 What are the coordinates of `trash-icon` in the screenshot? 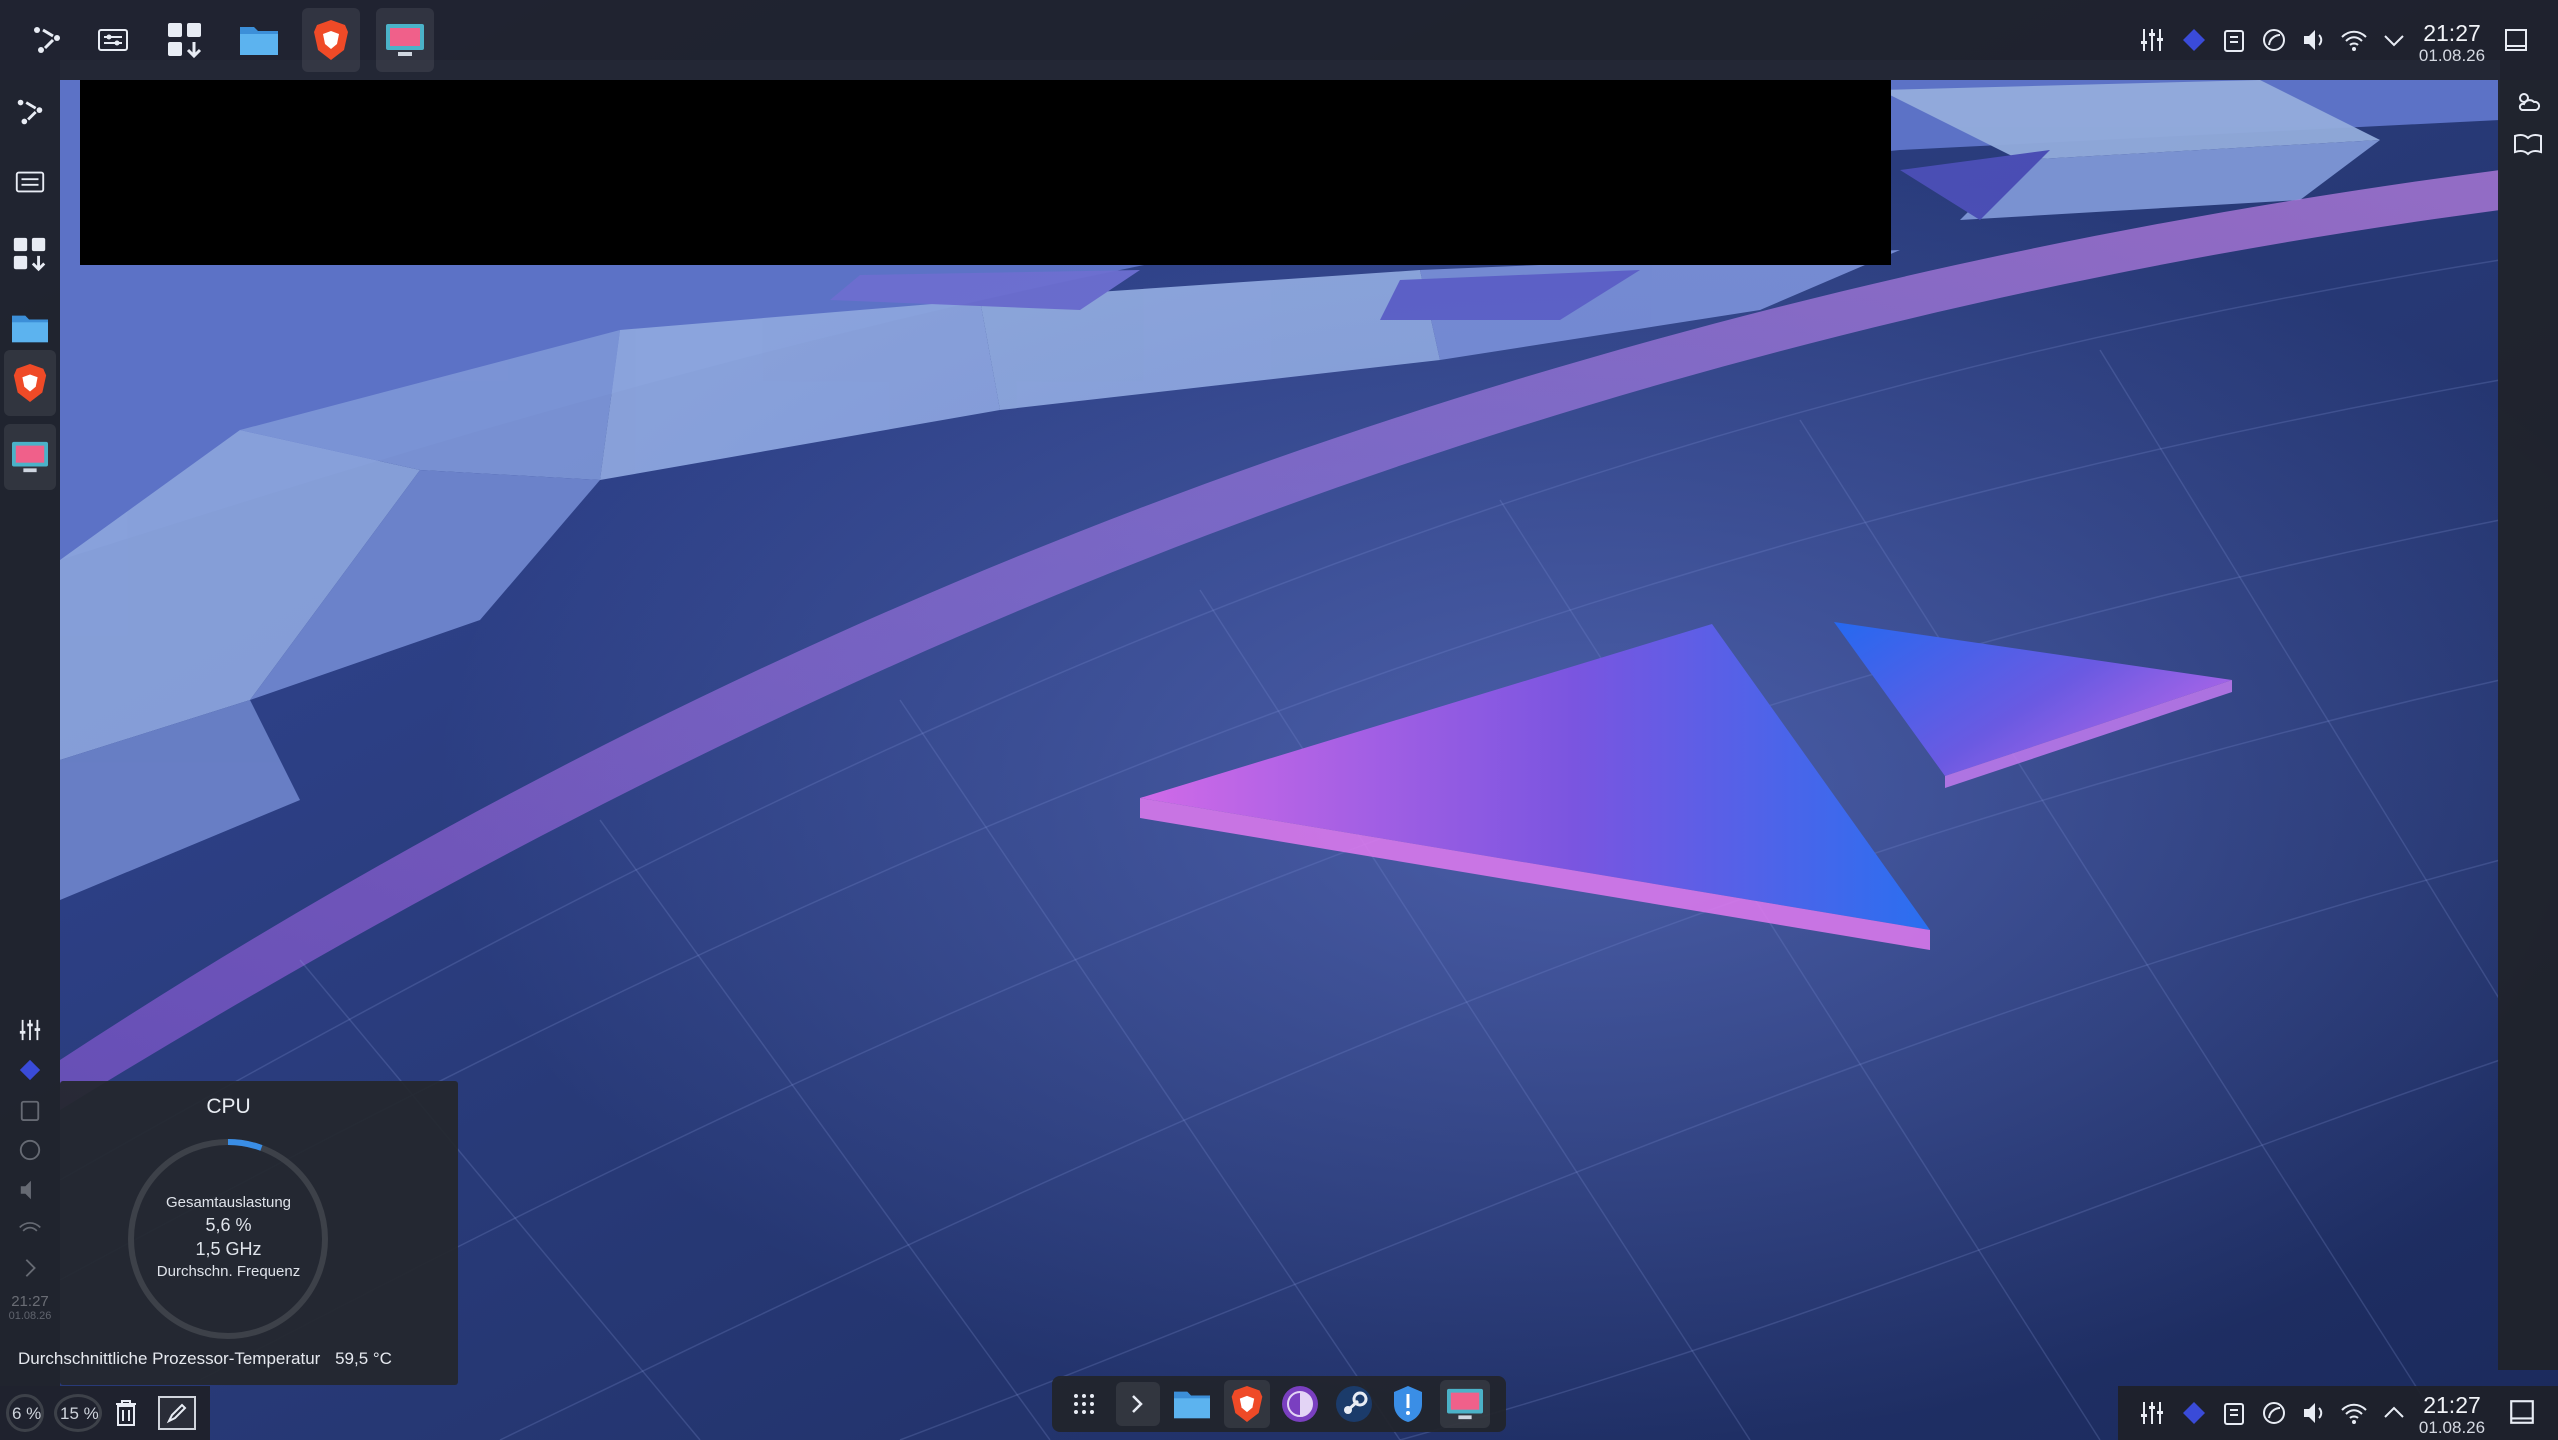 It's located at (126, 1413).